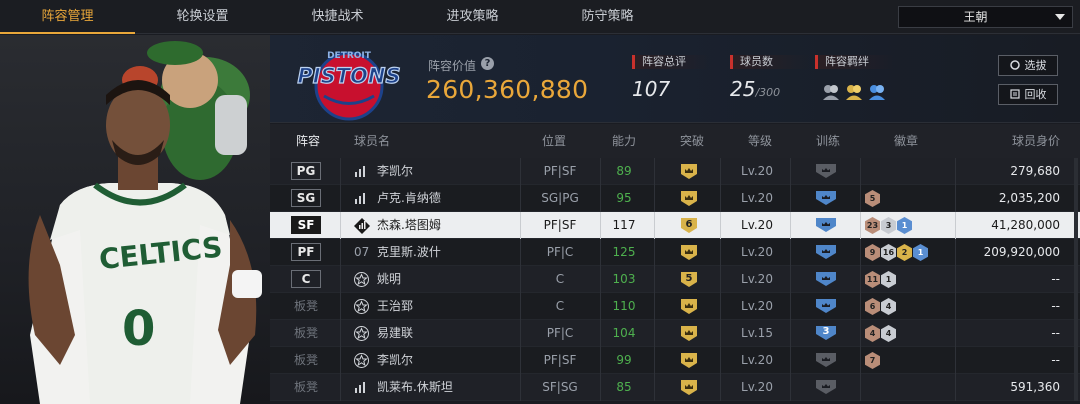 The width and height of the screenshot is (1080, 404). What do you see at coordinates (1035, 387) in the screenshot?
I see `player-value: 591,360` at bounding box center [1035, 387].